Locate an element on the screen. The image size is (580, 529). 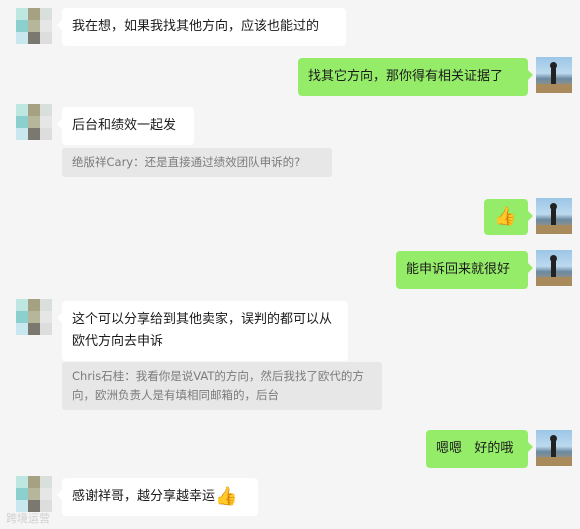
message-bubble-outgoing: 能申诉回来就很好 is located at coordinates (464, 270).